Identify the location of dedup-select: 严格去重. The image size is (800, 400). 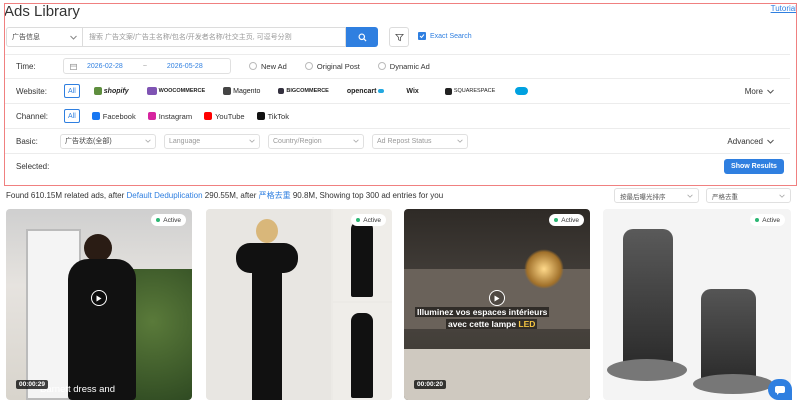
(748, 195).